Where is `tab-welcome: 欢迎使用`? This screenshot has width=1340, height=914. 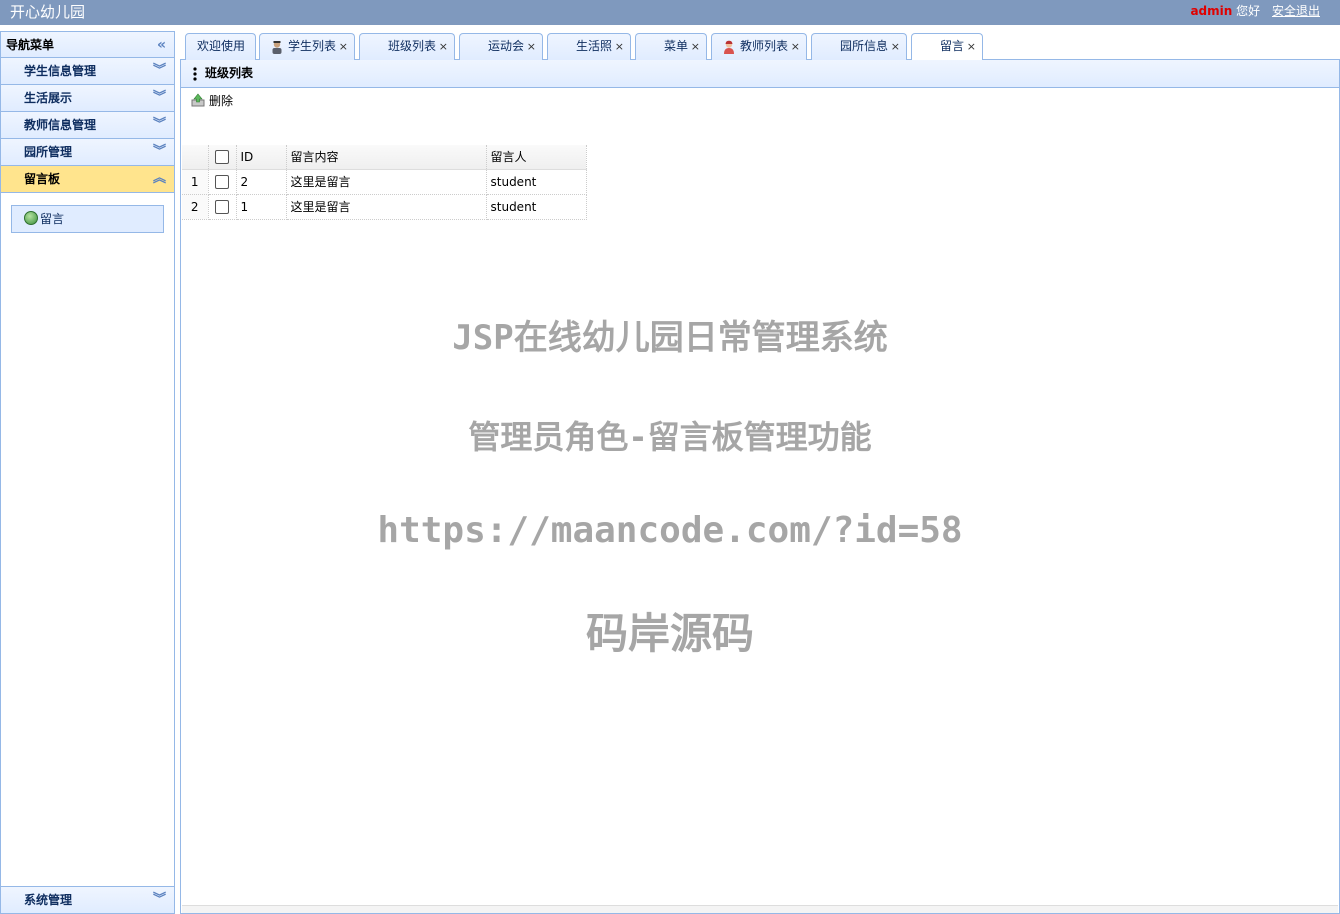 tab-welcome: 欢迎使用 is located at coordinates (220, 46).